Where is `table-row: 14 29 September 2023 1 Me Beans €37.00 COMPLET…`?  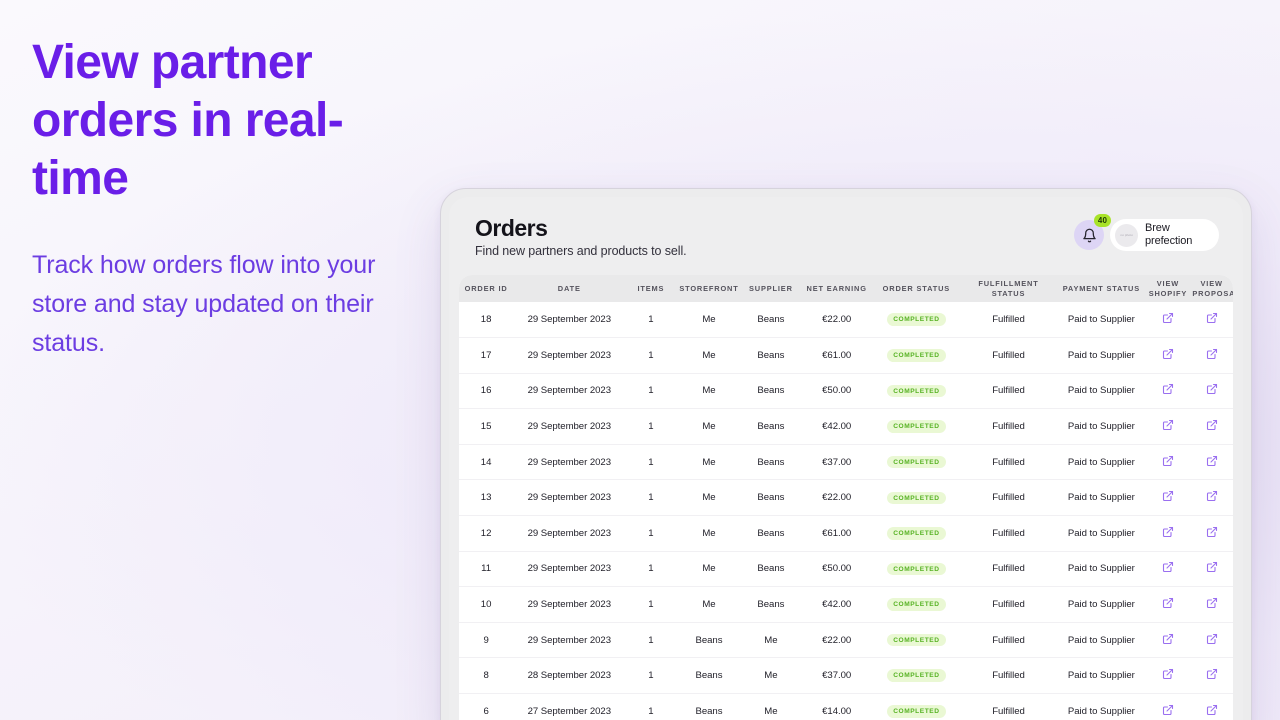 table-row: 14 29 September 2023 1 Me Beans €37.00 COMPLET… is located at coordinates (846, 462).